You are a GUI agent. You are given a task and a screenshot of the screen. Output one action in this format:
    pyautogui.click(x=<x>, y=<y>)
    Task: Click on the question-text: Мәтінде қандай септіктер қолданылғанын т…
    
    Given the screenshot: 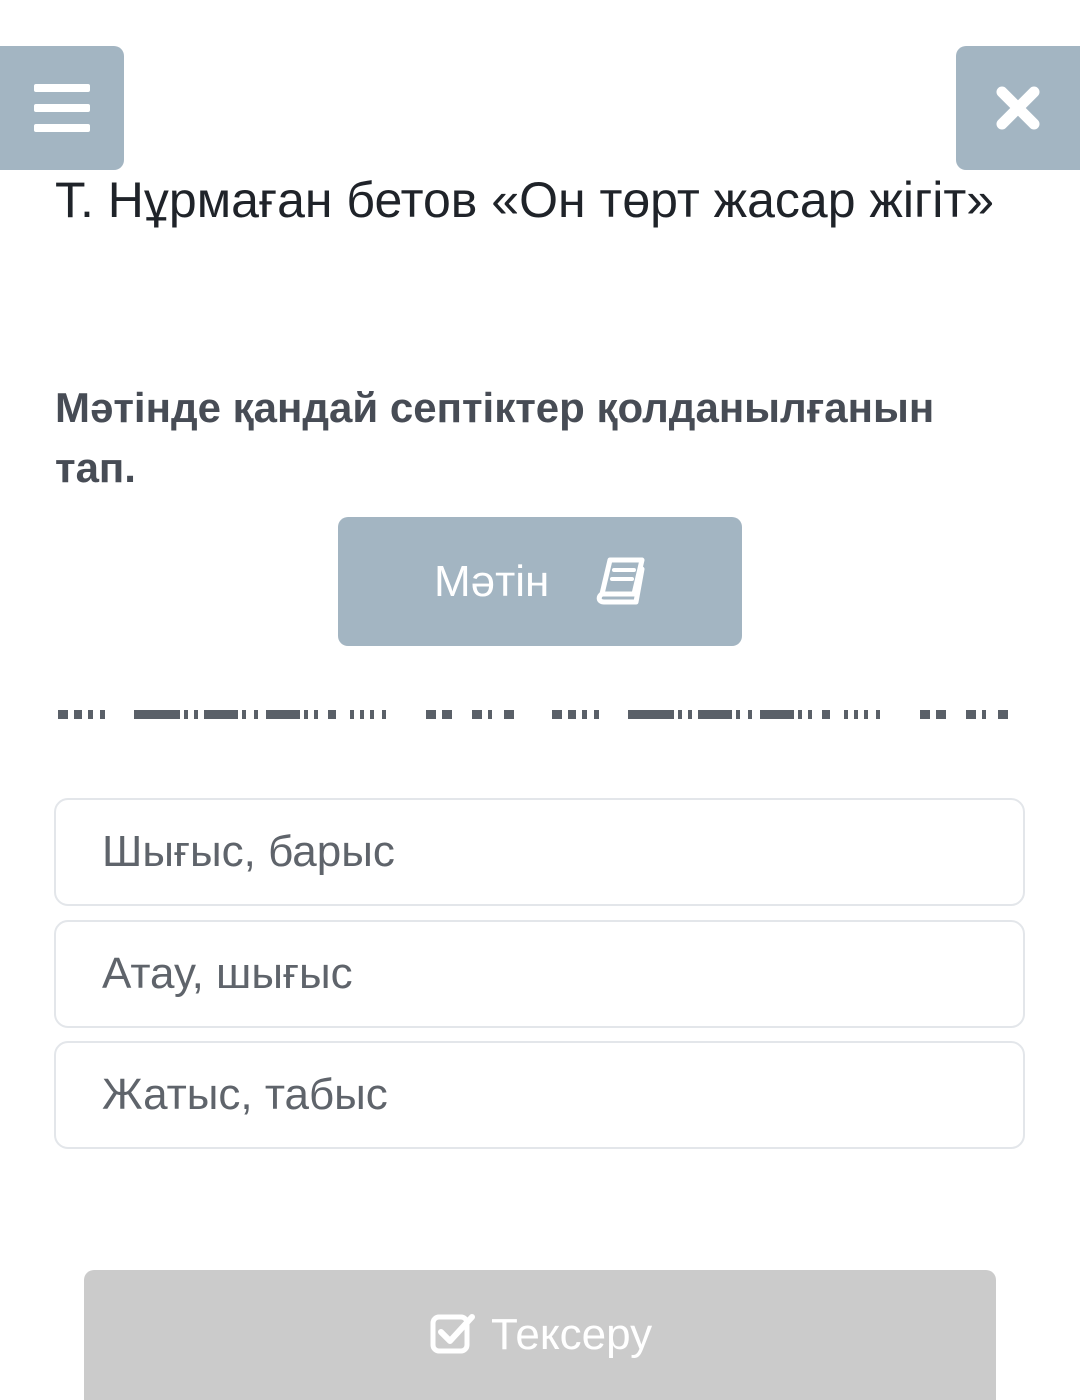 What is the action you would take?
    pyautogui.click(x=495, y=437)
    